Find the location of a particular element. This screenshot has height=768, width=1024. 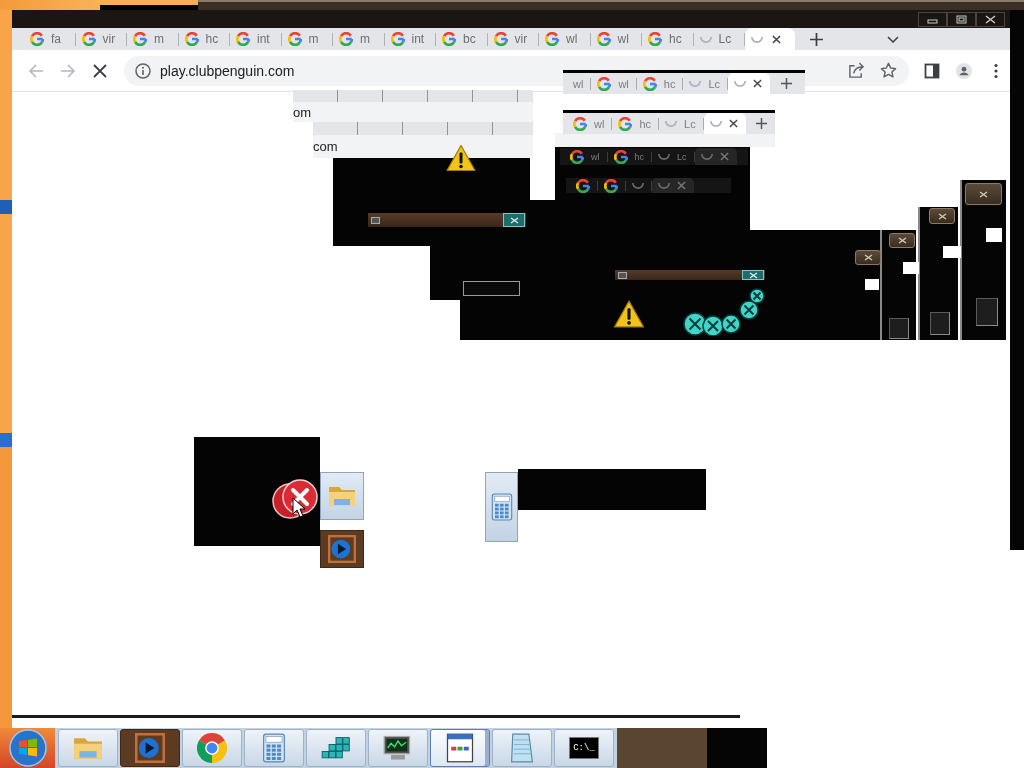

address-bar-fragment: com is located at coordinates (423, 146).